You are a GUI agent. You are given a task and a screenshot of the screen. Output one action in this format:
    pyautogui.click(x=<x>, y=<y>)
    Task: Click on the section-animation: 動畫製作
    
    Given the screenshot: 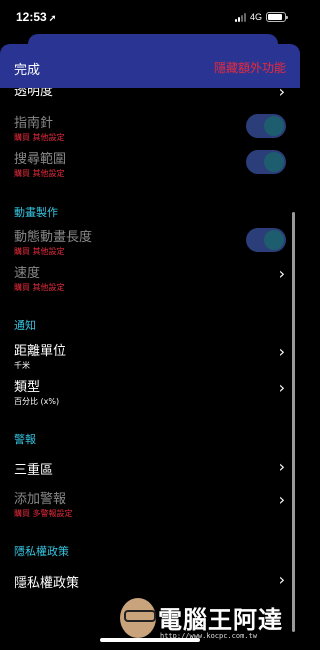 What is the action you would take?
    pyautogui.click(x=36, y=212)
    